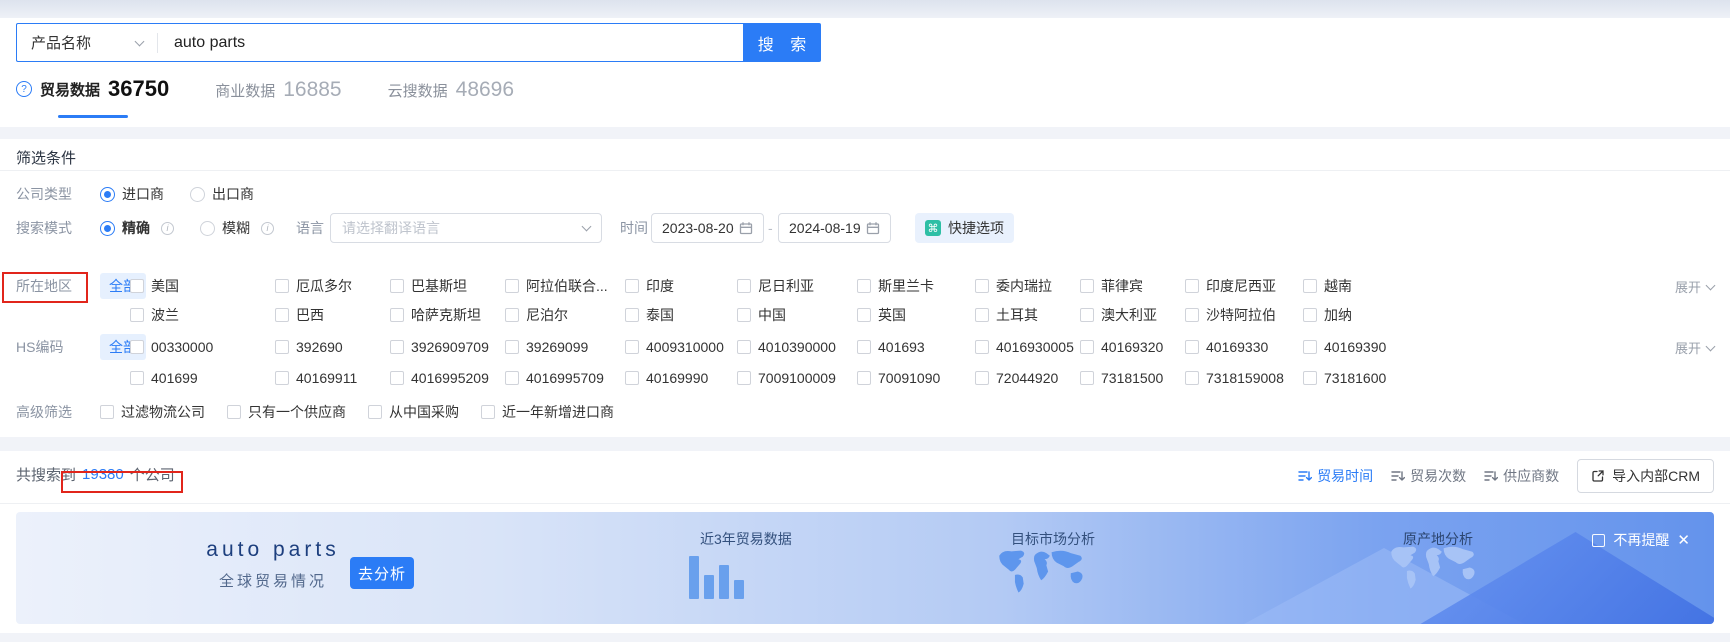 The image size is (1730, 642). Describe the element at coordinates (332, 347) in the screenshot. I see `hscode-checkbox-item: 392690` at that location.